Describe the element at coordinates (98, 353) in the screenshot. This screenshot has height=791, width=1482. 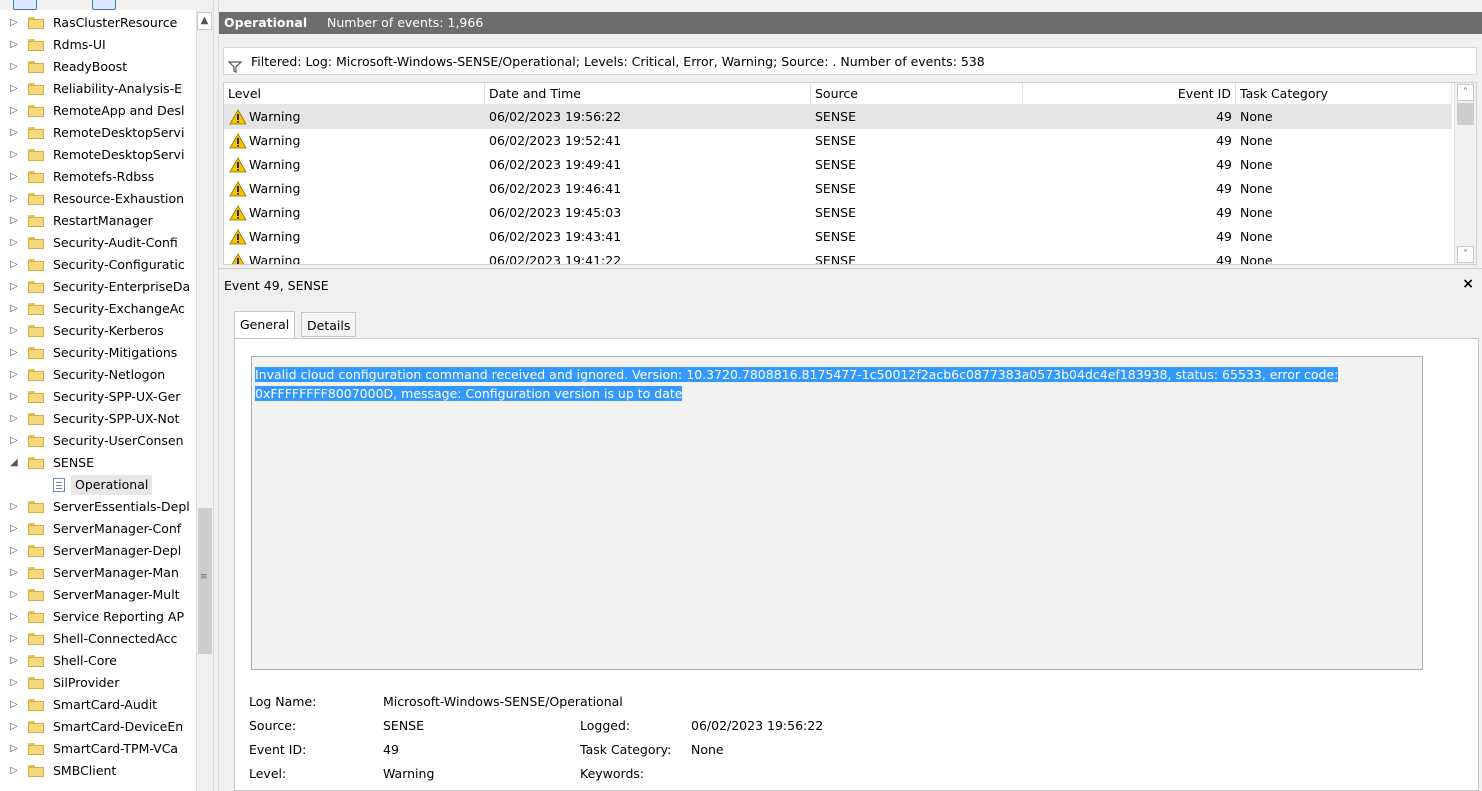
I see `tree-folder-item: ▷ Security-Mitigations` at that location.